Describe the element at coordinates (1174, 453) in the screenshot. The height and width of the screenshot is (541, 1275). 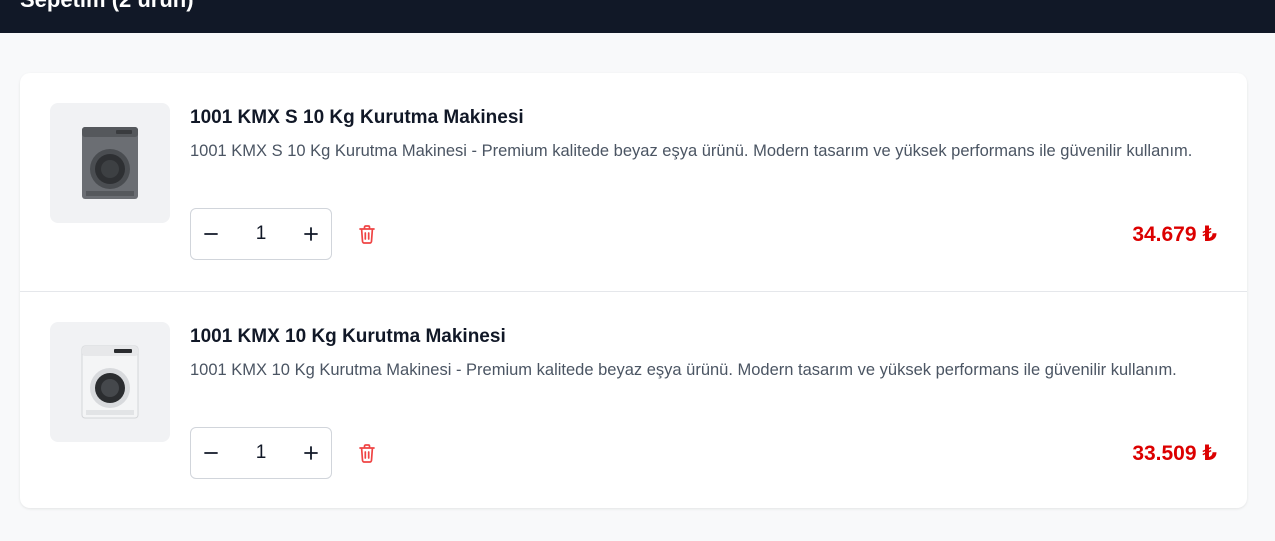
I see `product-price: 33.509 ₺` at that location.